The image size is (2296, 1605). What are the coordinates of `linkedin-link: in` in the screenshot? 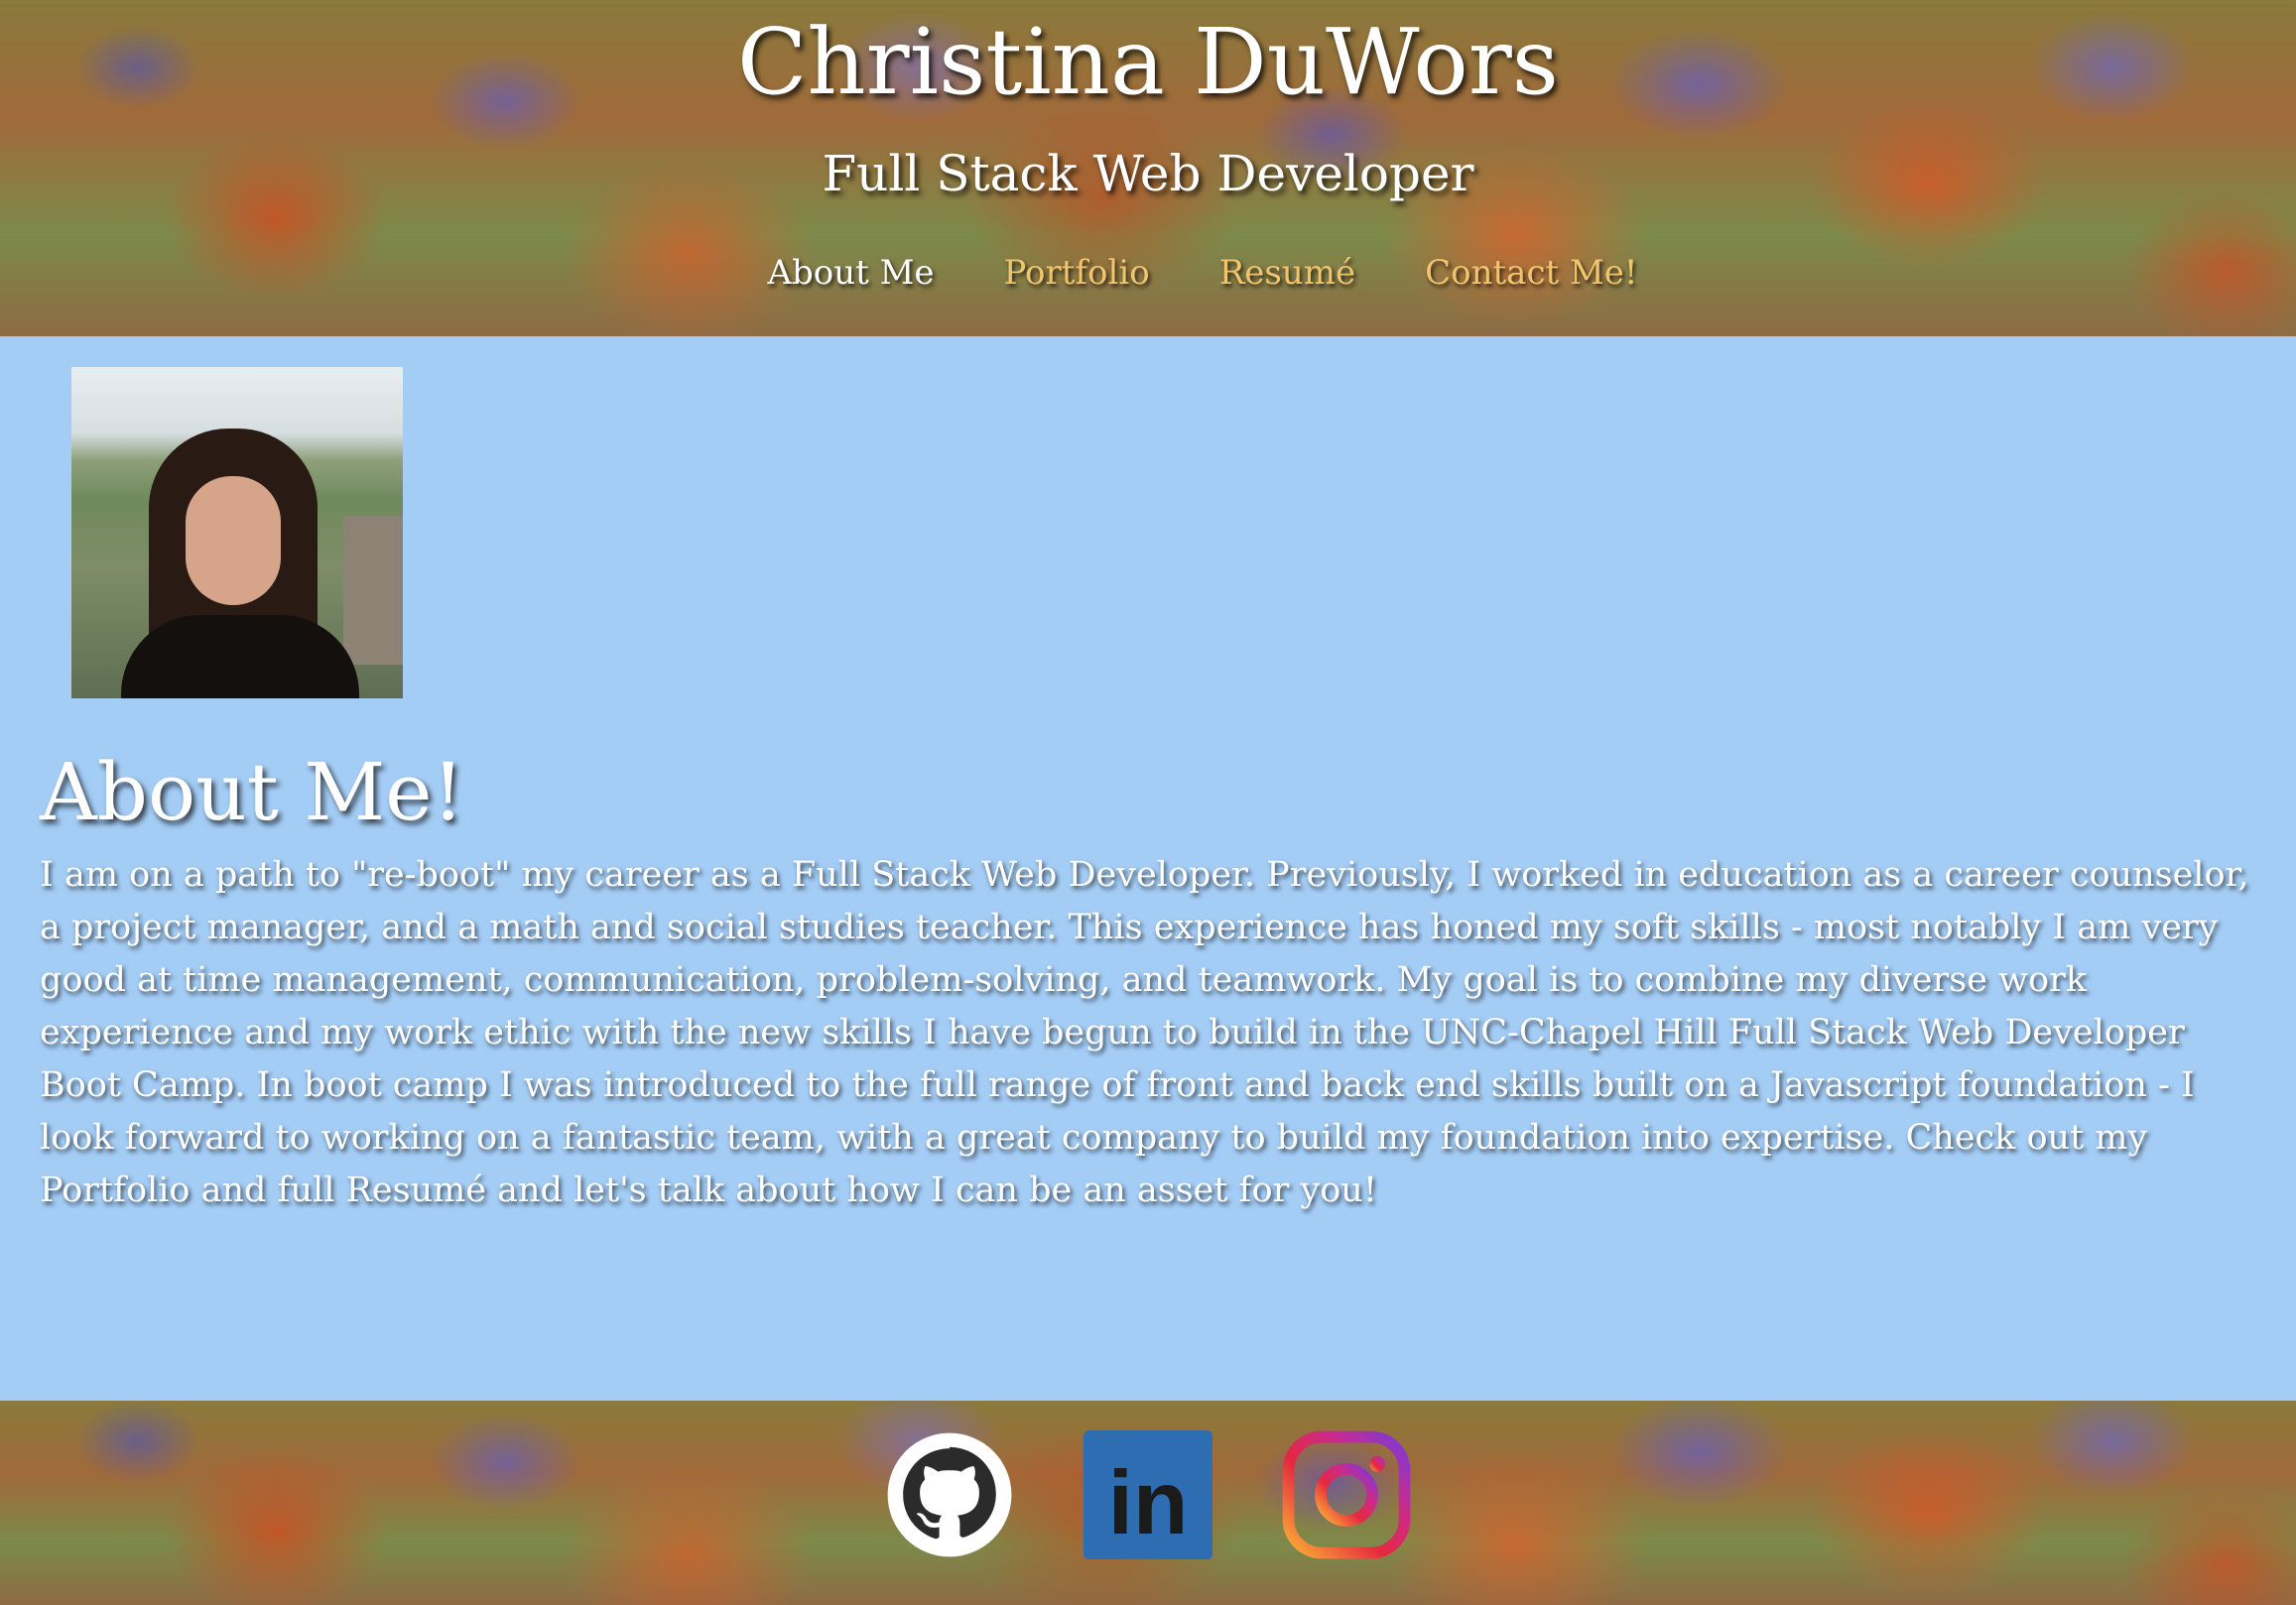 It's located at (1148, 1495).